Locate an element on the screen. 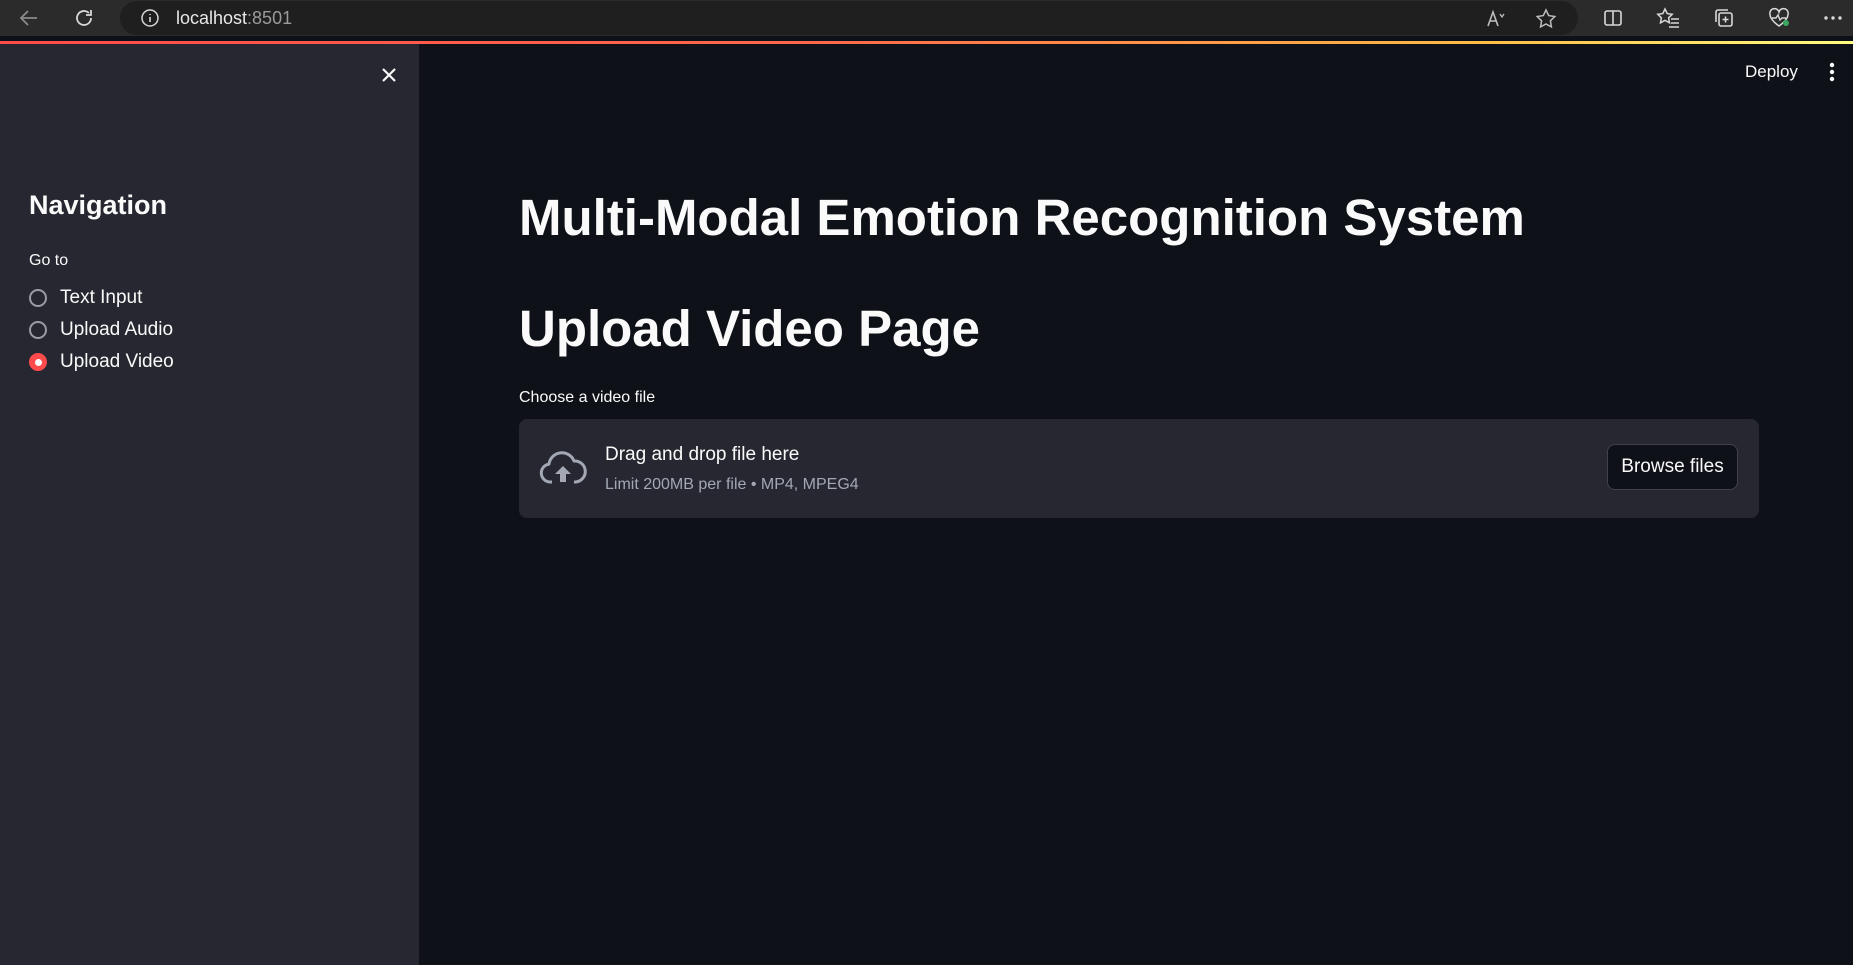 This screenshot has width=1853, height=965. back-arrow-icon is located at coordinates (29, 18).